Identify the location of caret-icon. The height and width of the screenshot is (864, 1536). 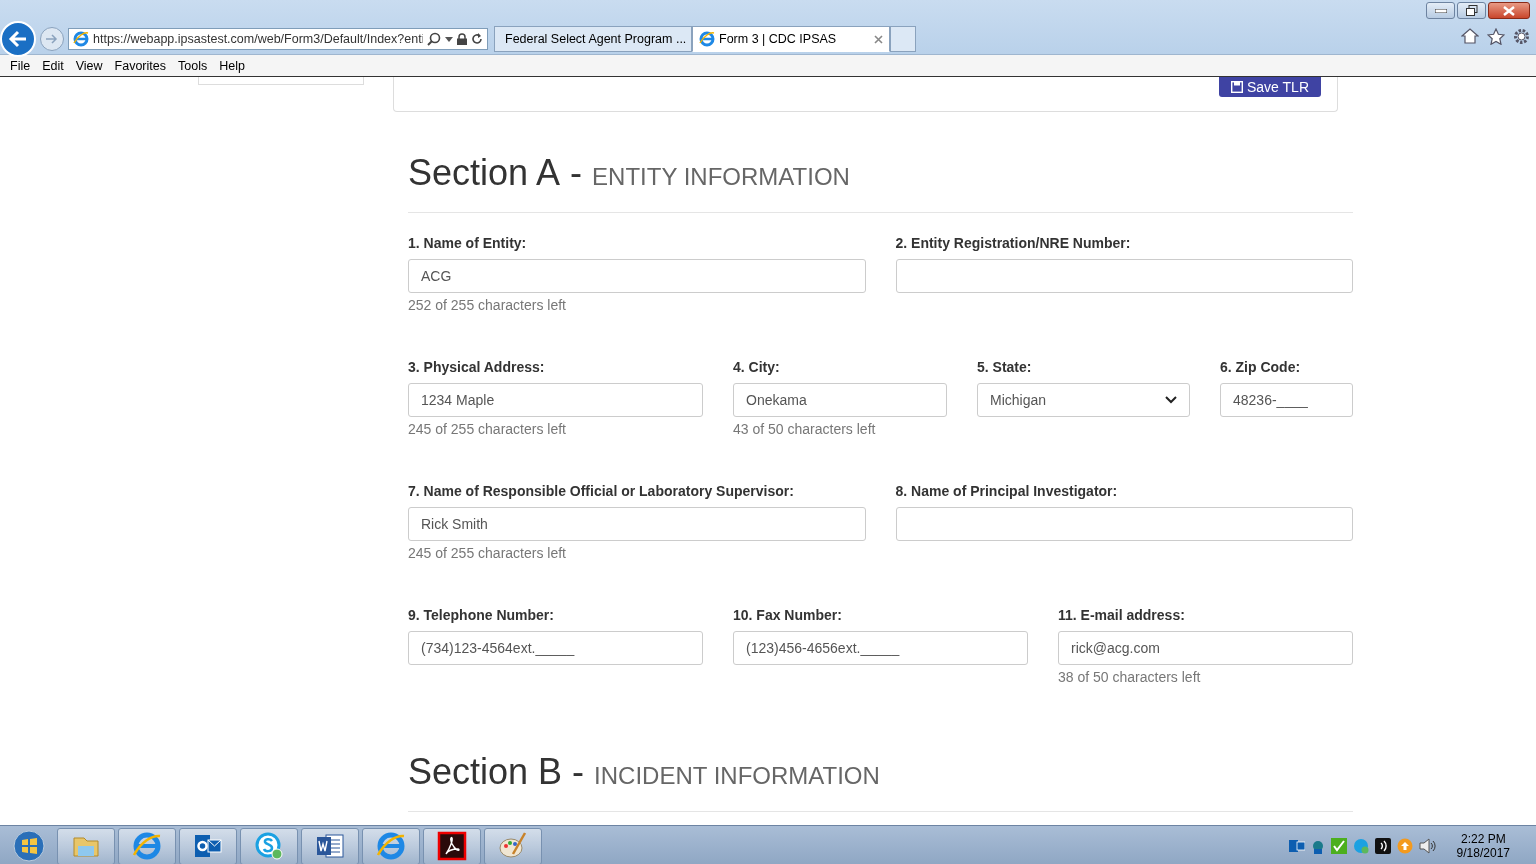
(449, 39).